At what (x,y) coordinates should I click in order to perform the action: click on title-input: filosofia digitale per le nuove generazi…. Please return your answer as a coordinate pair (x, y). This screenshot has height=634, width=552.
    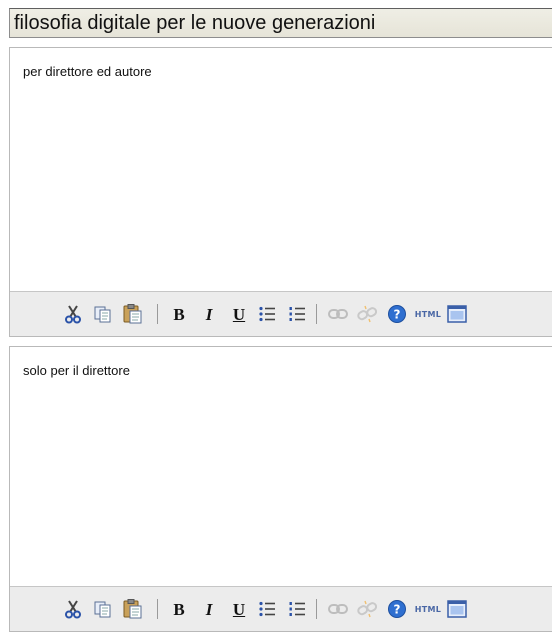
    Looking at the image, I should click on (280, 23).